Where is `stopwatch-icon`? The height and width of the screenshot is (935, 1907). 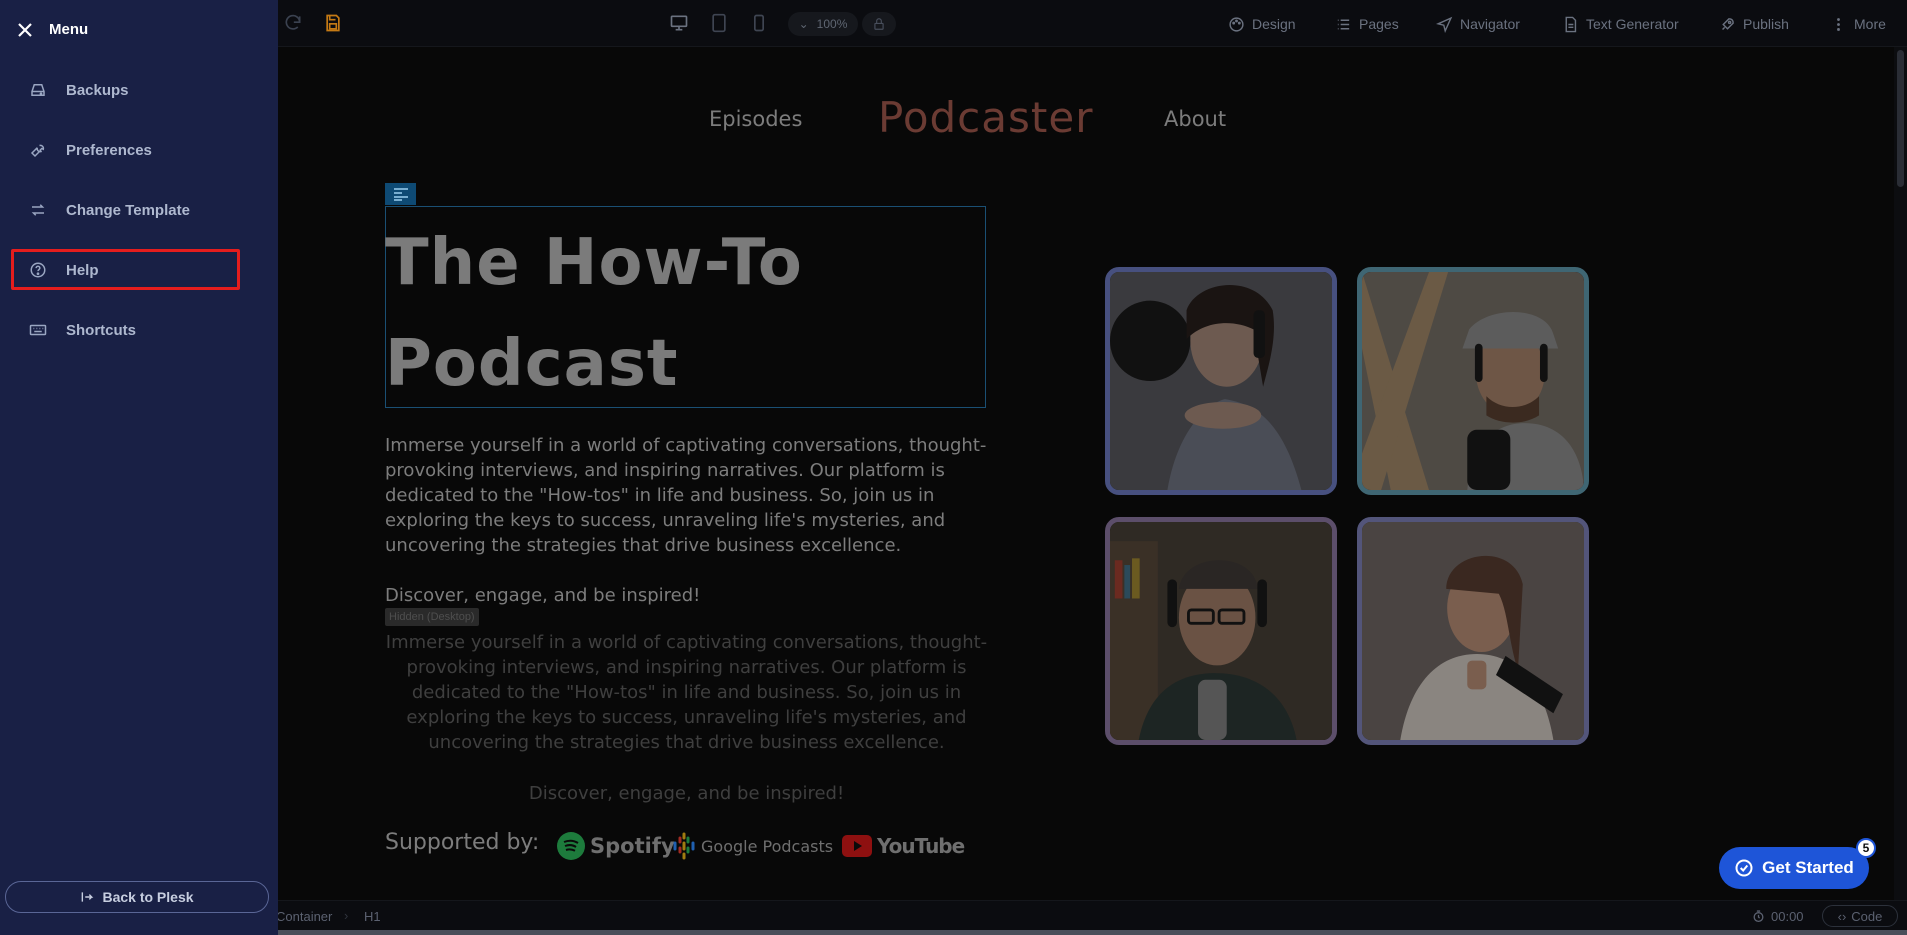
stopwatch-icon is located at coordinates (1758, 916).